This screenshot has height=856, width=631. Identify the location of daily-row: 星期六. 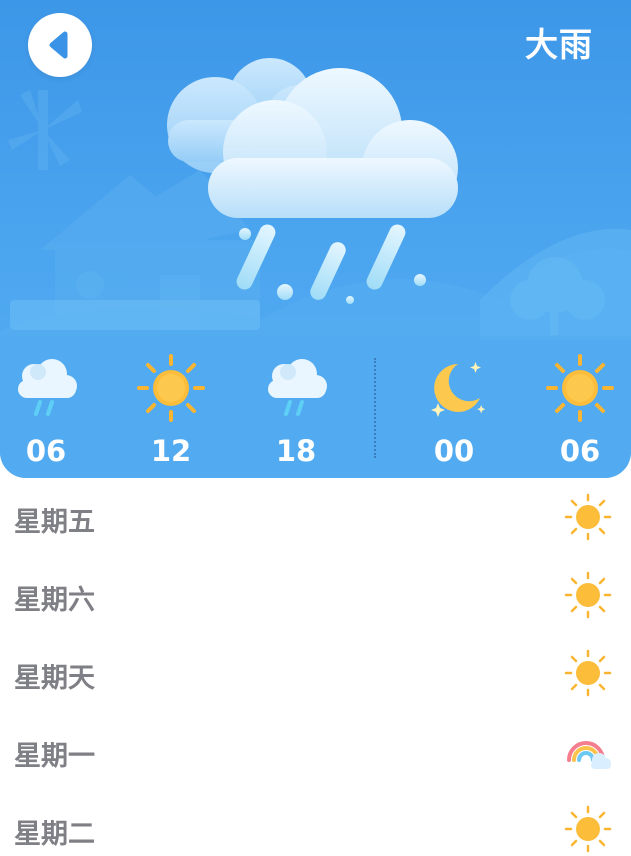
(315, 595).